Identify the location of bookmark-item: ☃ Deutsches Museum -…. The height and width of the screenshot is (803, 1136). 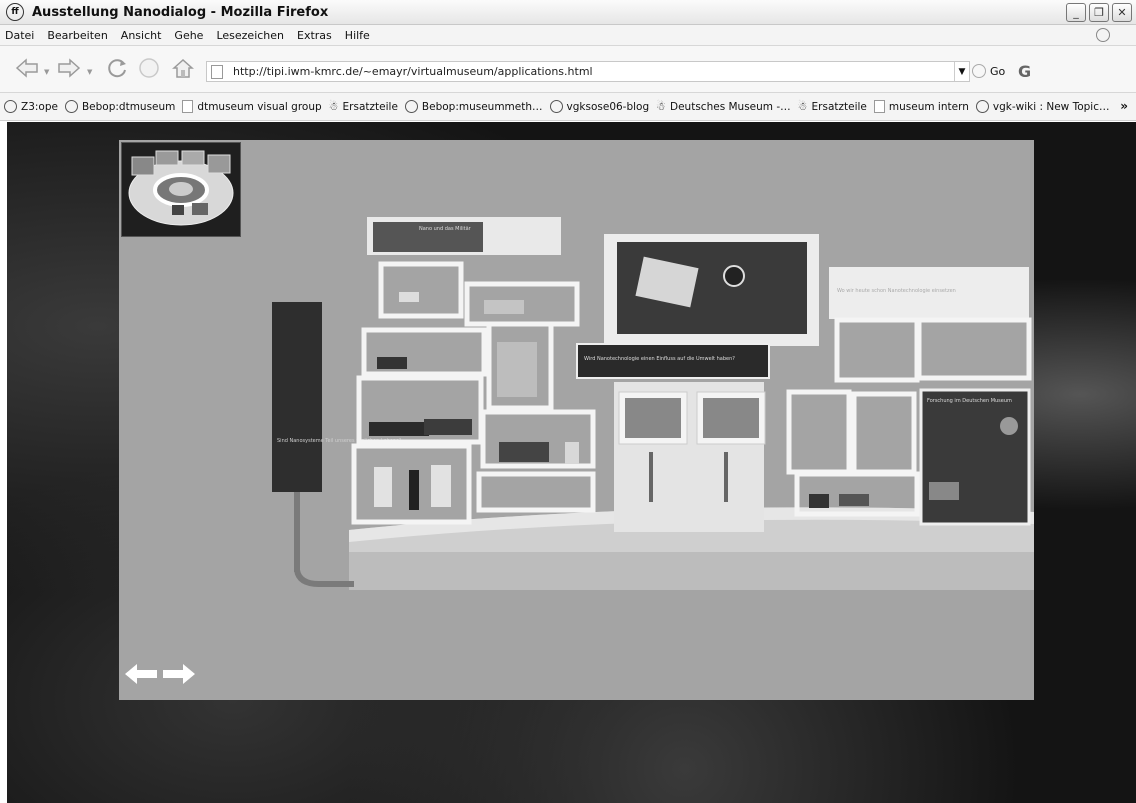
(723, 107).